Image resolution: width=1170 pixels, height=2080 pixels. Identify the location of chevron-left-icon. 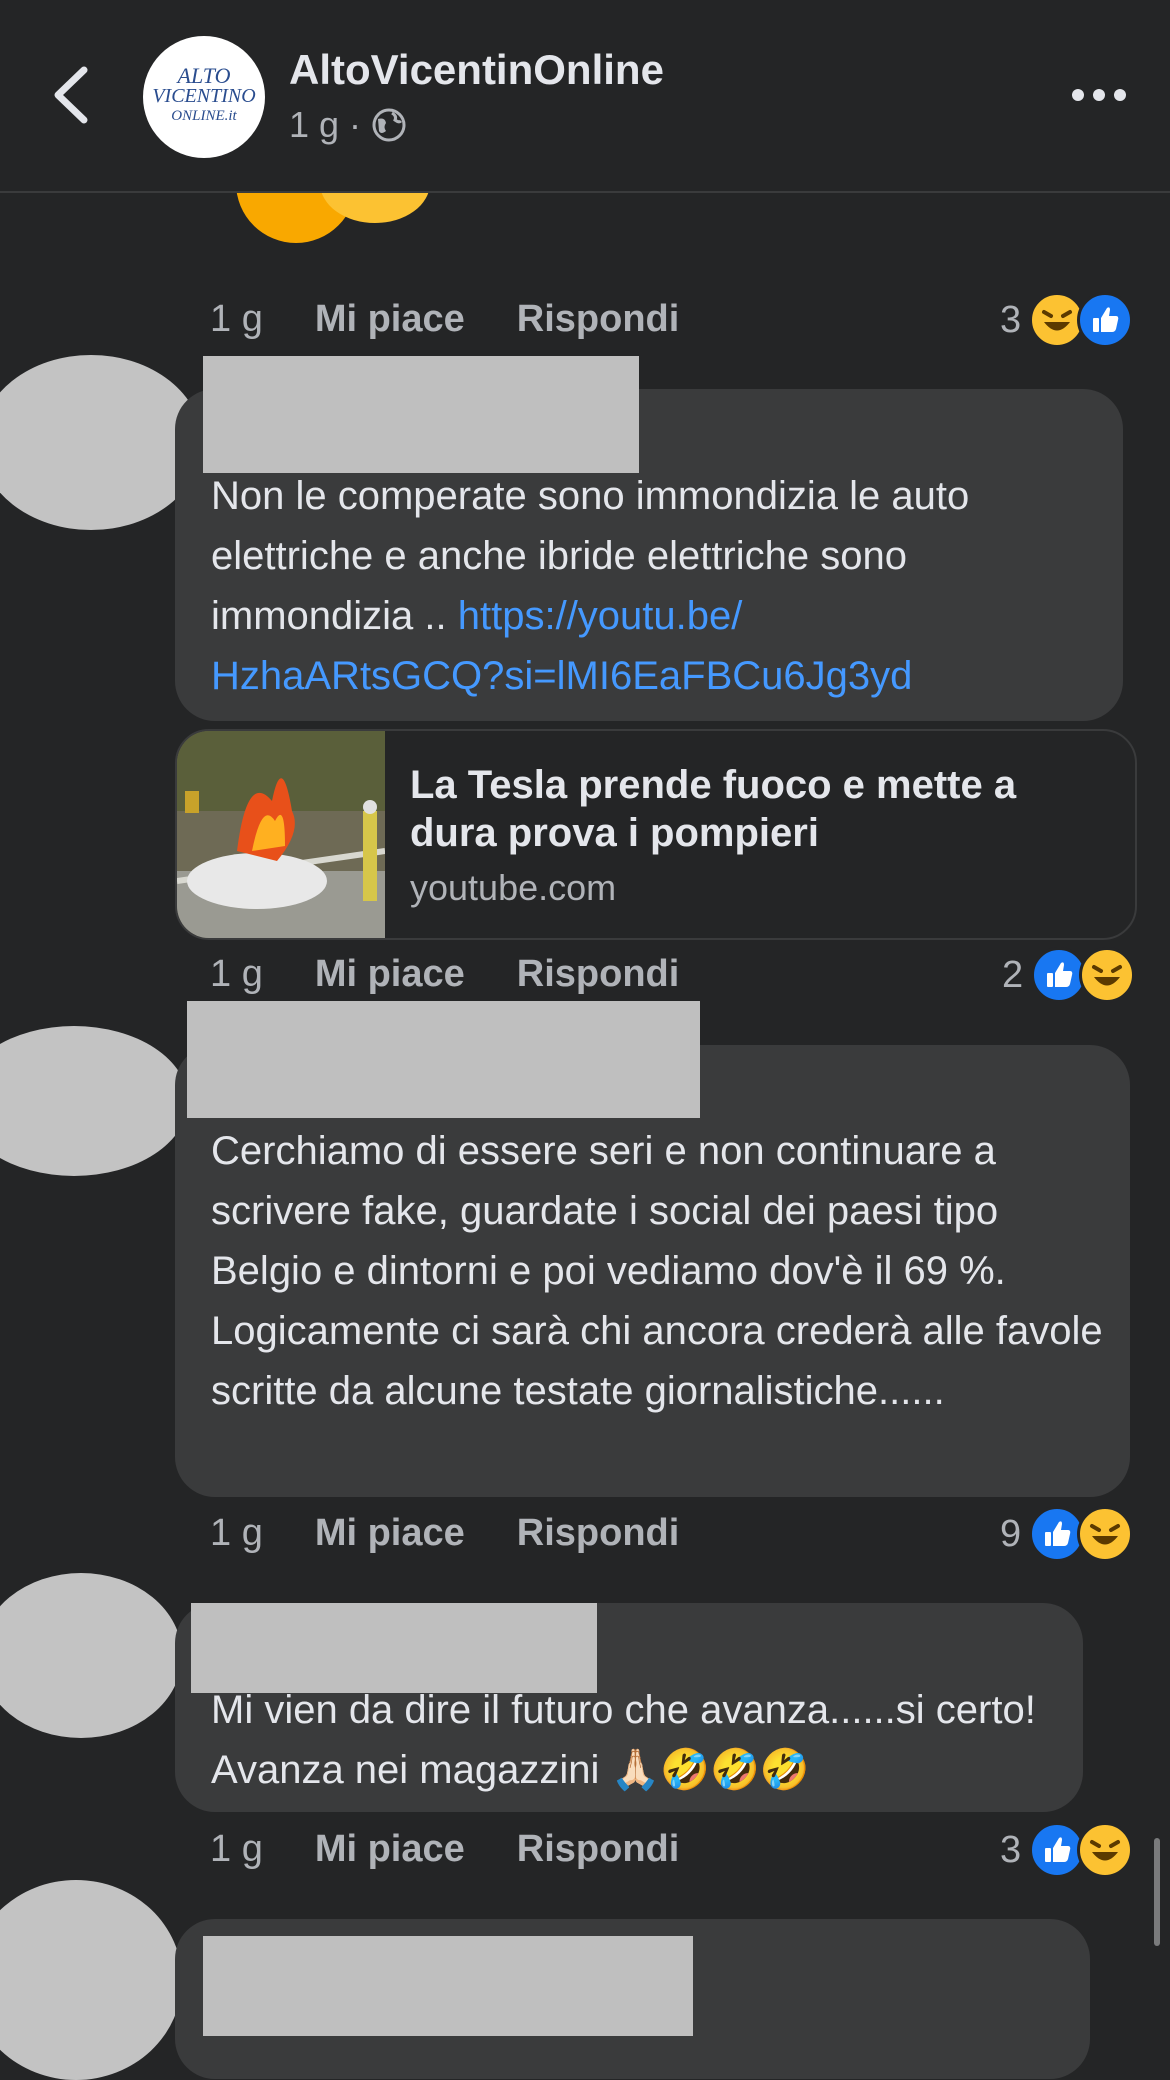
(71, 95).